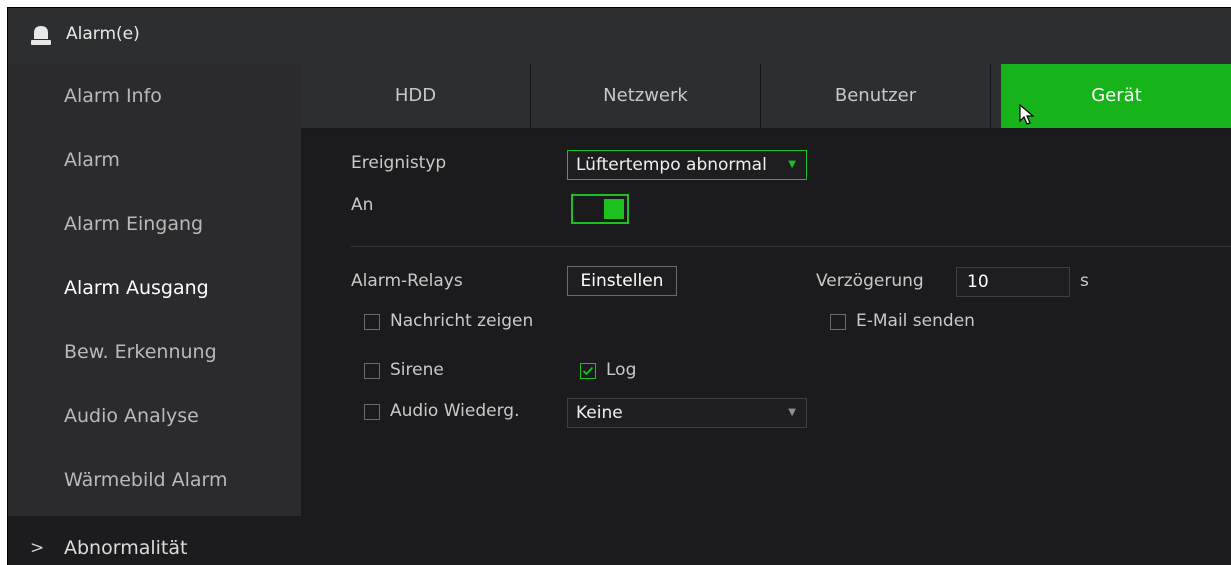 The image size is (1231, 565). Describe the element at coordinates (646, 96) in the screenshot. I see `tab-network: Netzwerk` at that location.